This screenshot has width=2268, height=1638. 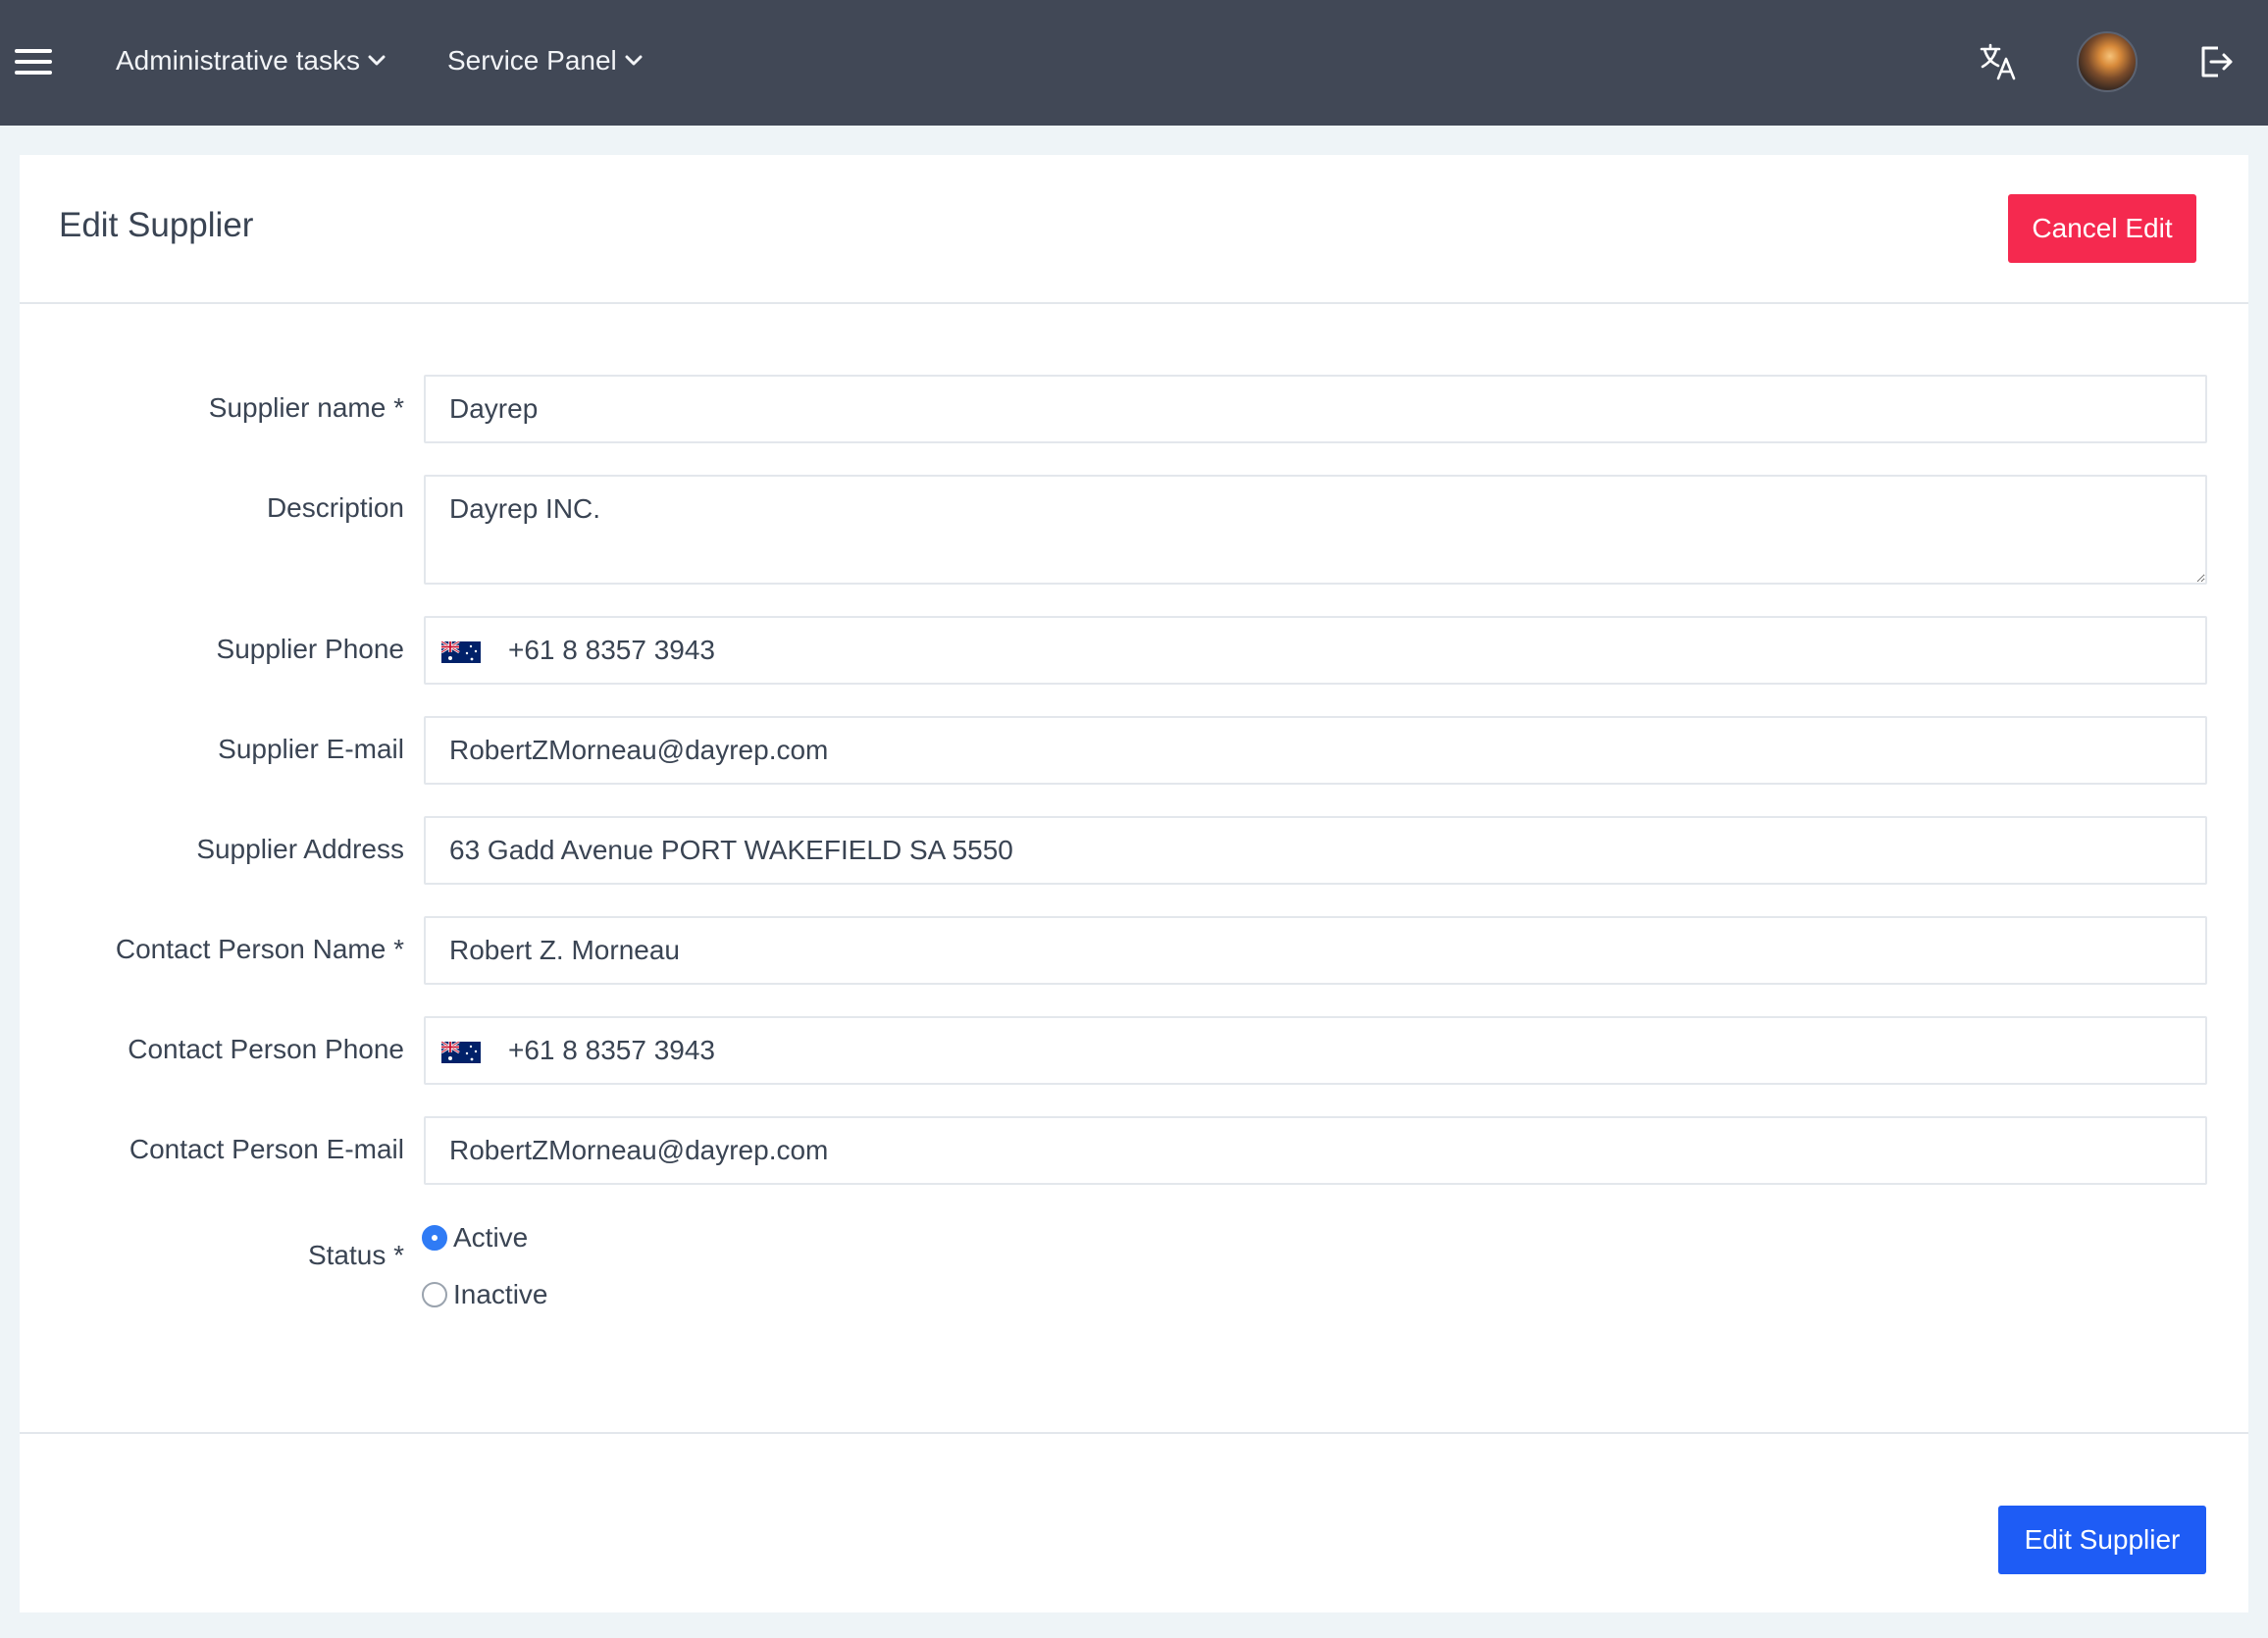 What do you see at coordinates (501, 1294) in the screenshot?
I see `status-inactive-label: Inactive` at bounding box center [501, 1294].